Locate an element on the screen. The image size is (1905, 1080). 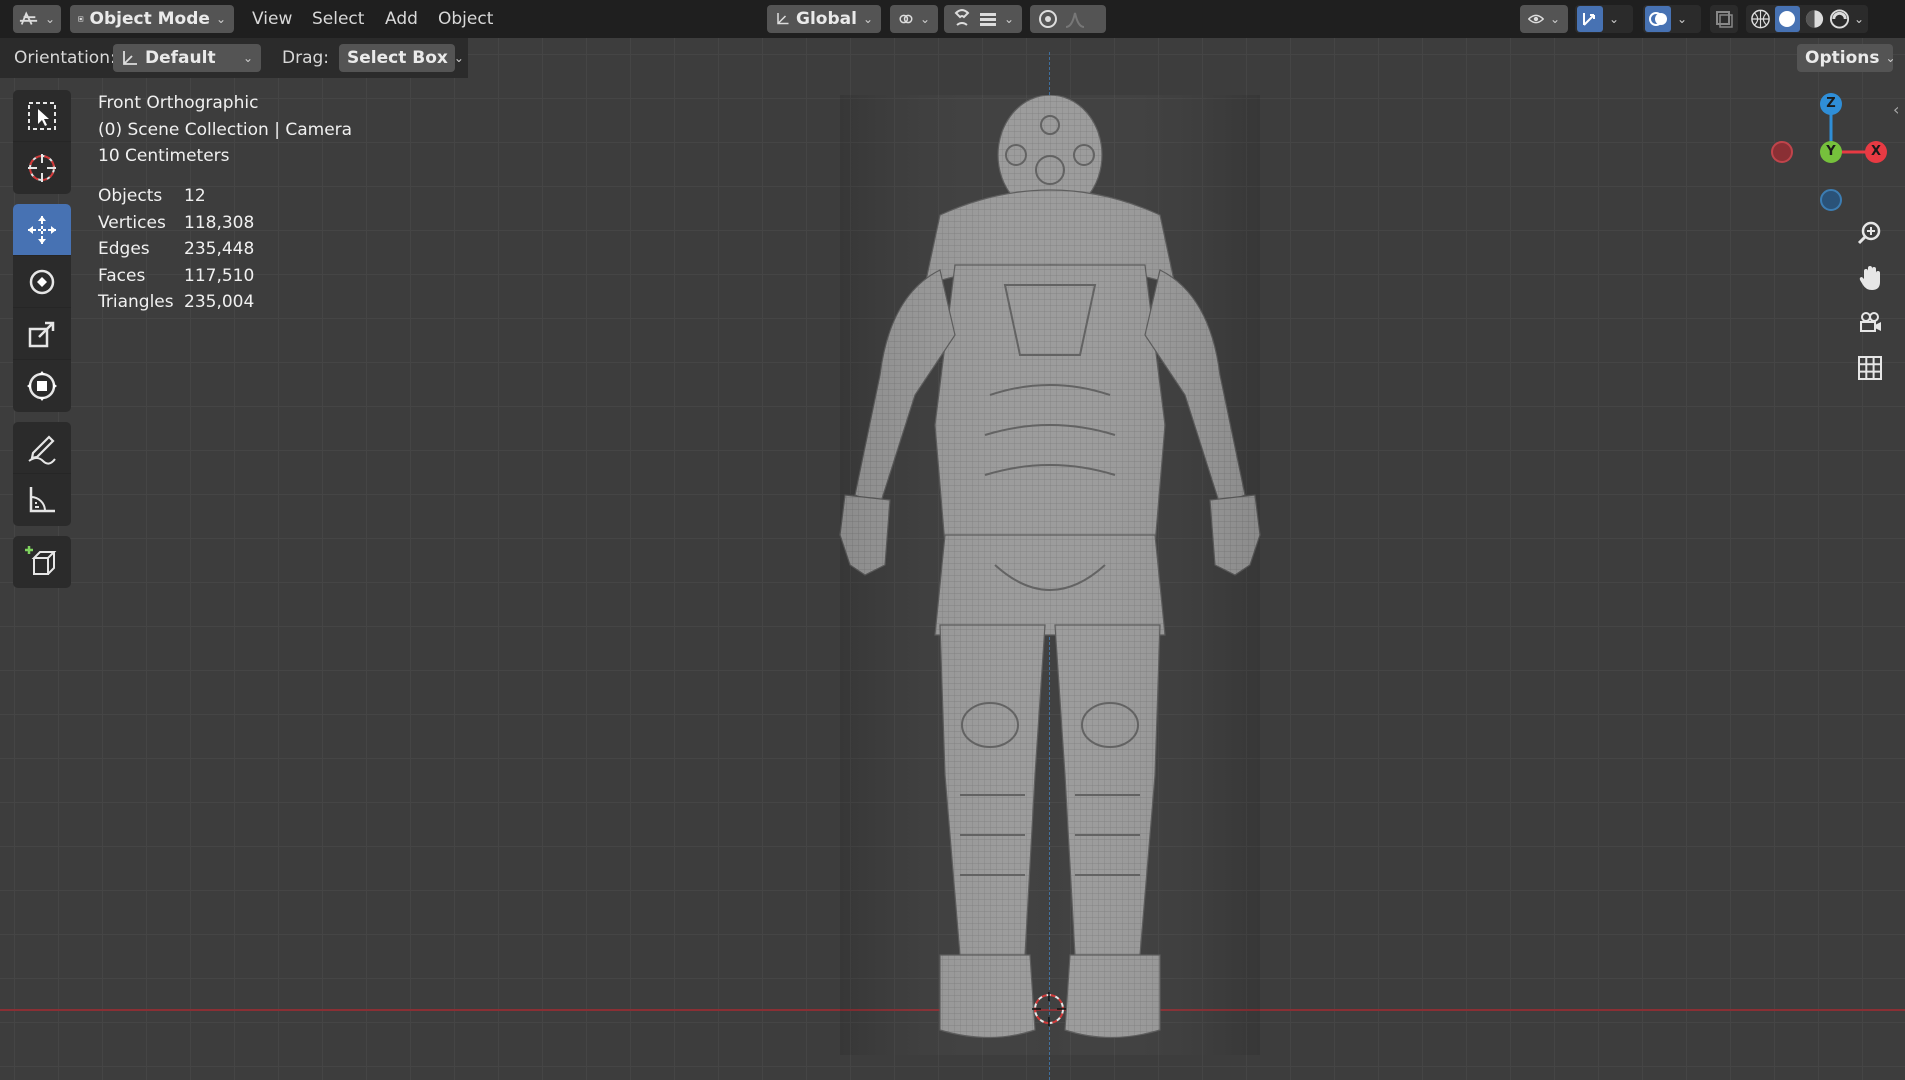
move-icon is located at coordinates (42, 229).